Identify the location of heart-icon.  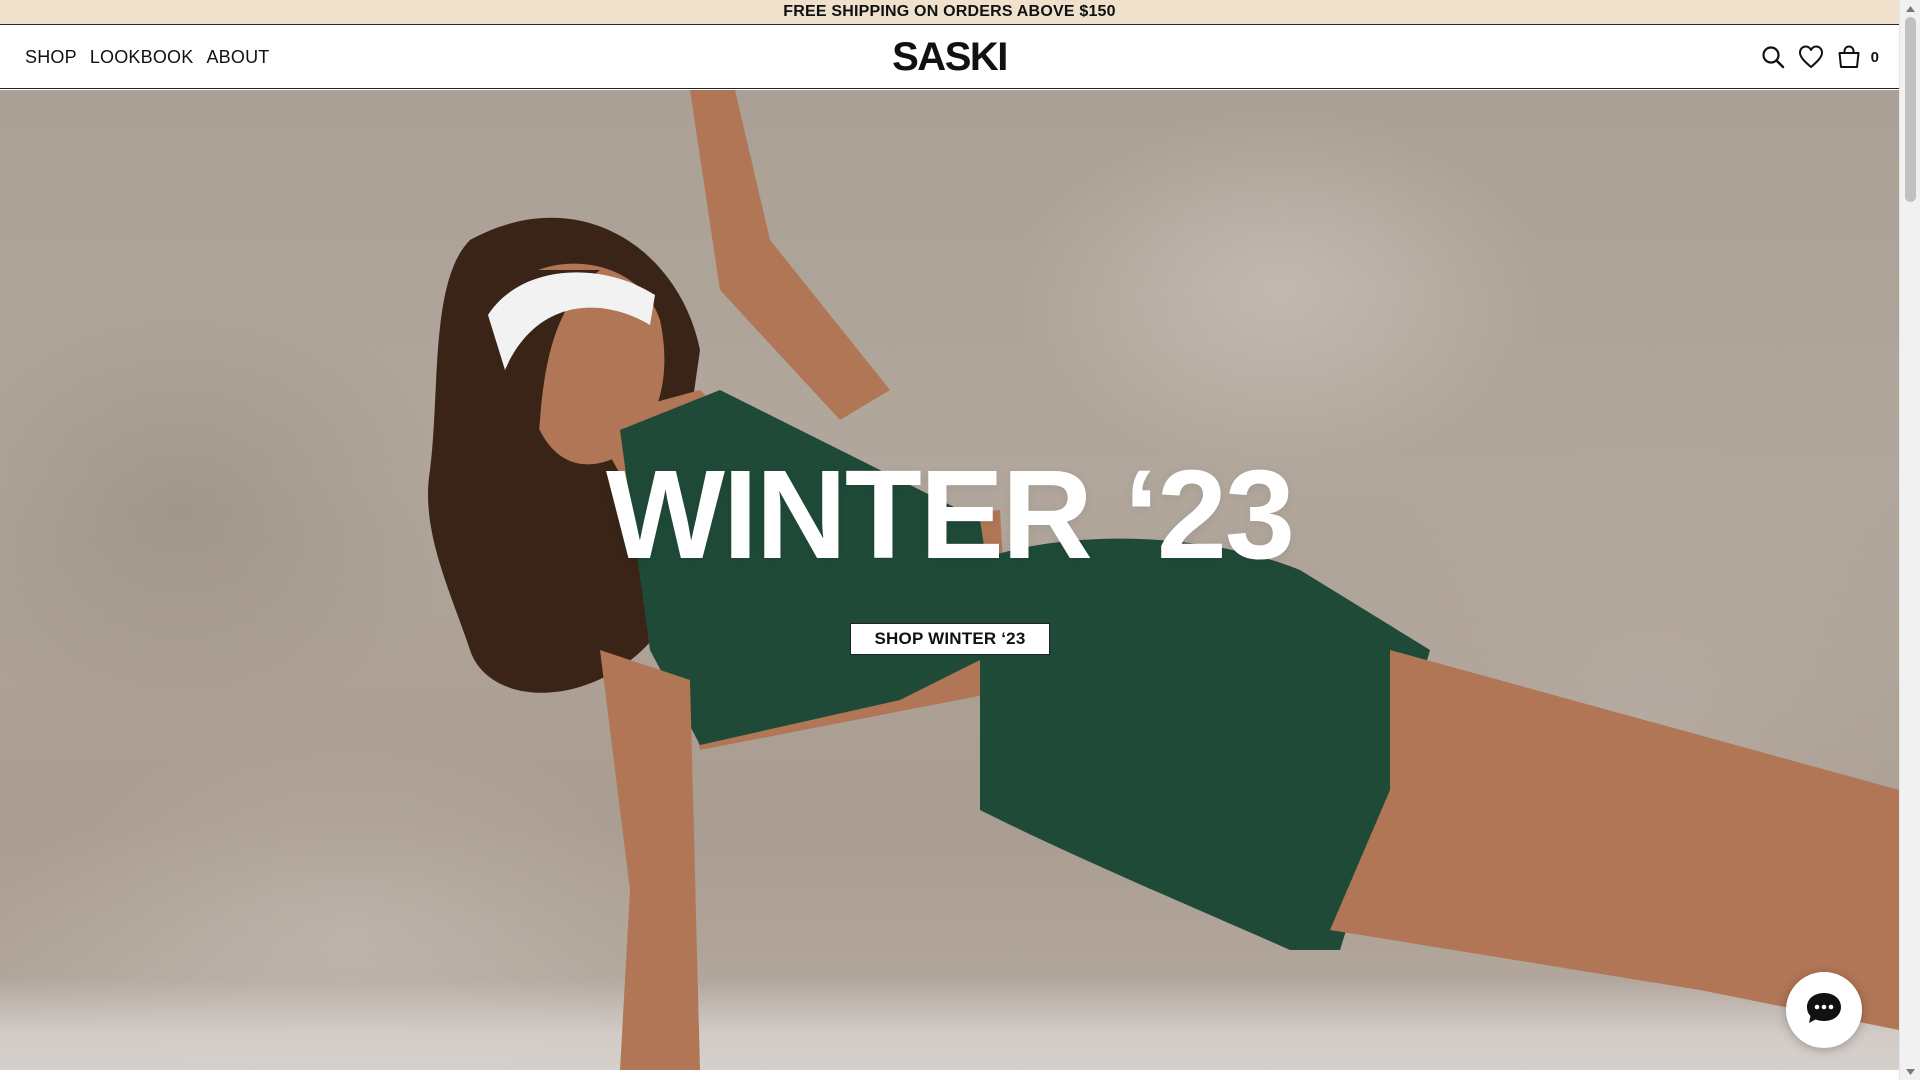
(1811, 57).